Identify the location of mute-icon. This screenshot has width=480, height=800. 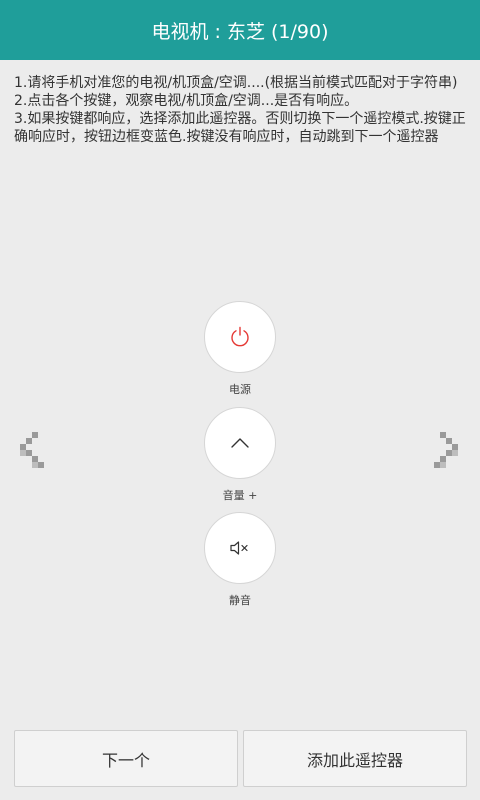
(239, 548).